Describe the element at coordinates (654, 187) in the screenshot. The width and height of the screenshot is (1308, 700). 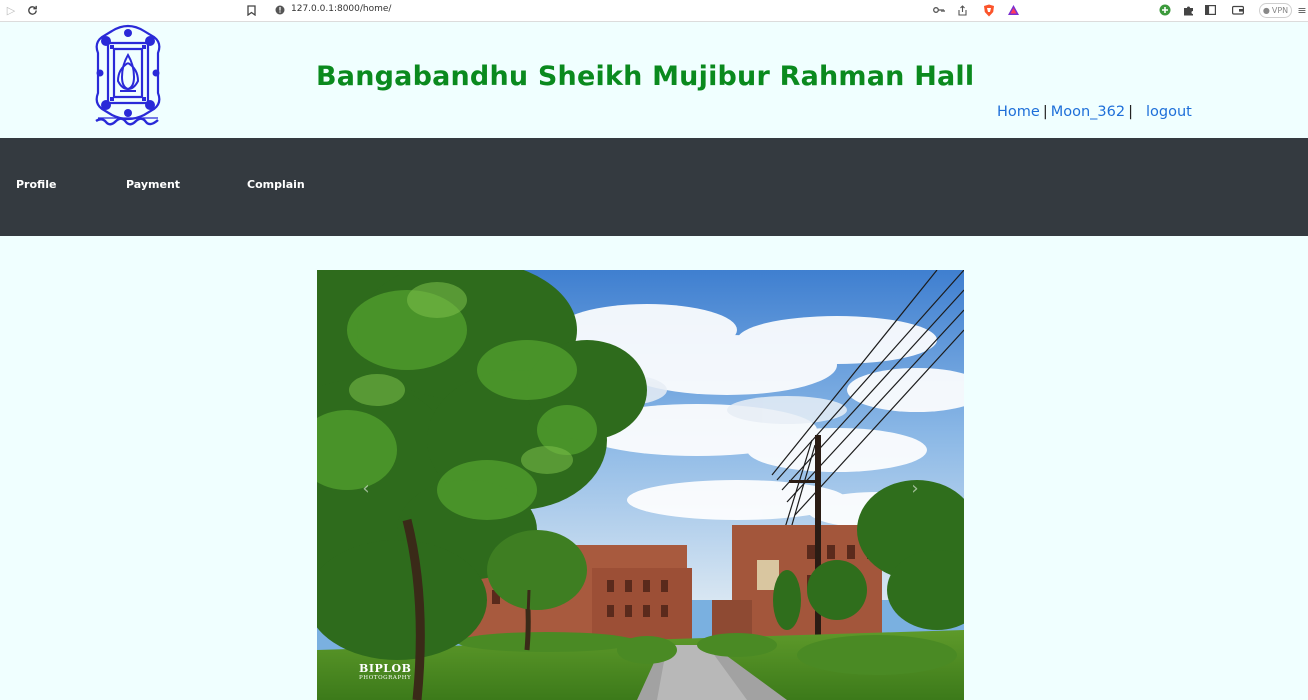
I see `main-navbar: Profile Payment Complain` at that location.